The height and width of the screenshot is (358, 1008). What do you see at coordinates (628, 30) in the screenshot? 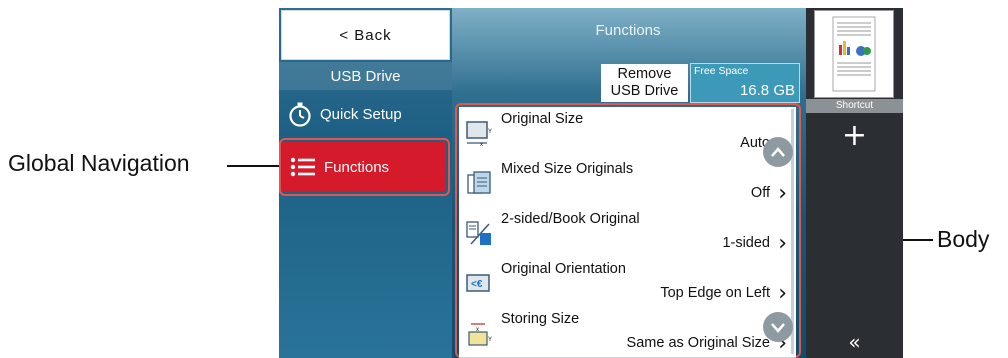
I see `page-title: Functions` at bounding box center [628, 30].